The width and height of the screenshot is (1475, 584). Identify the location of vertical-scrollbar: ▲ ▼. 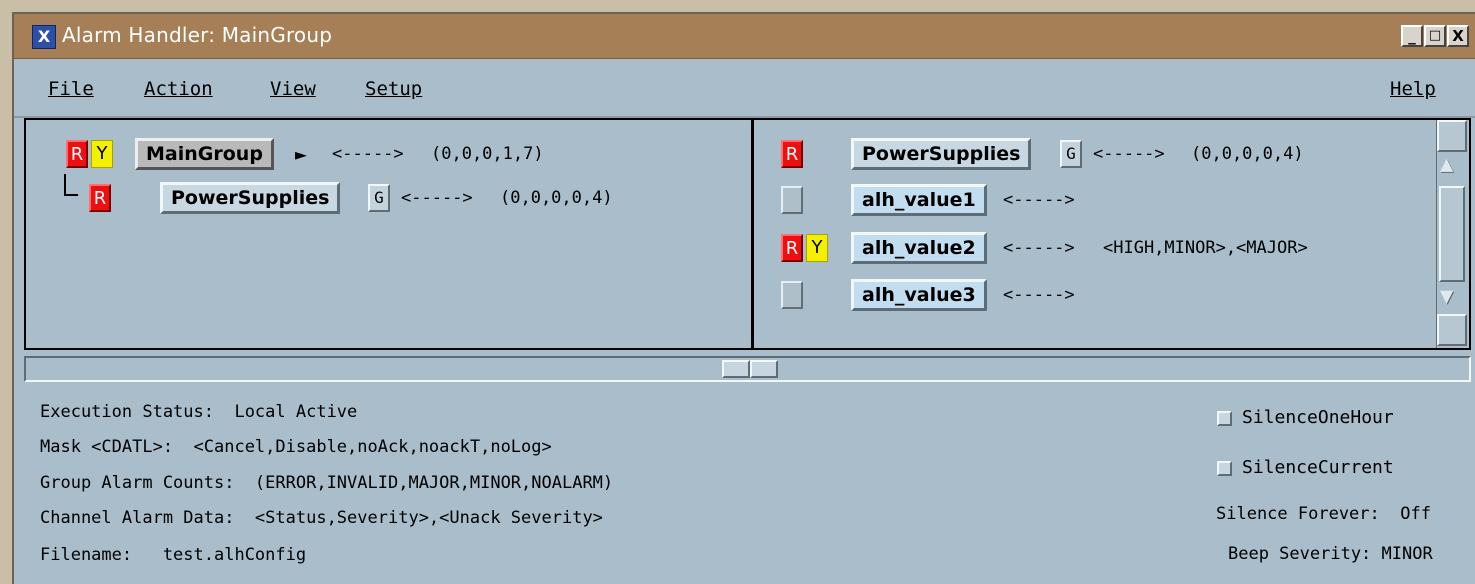
(1452, 234).